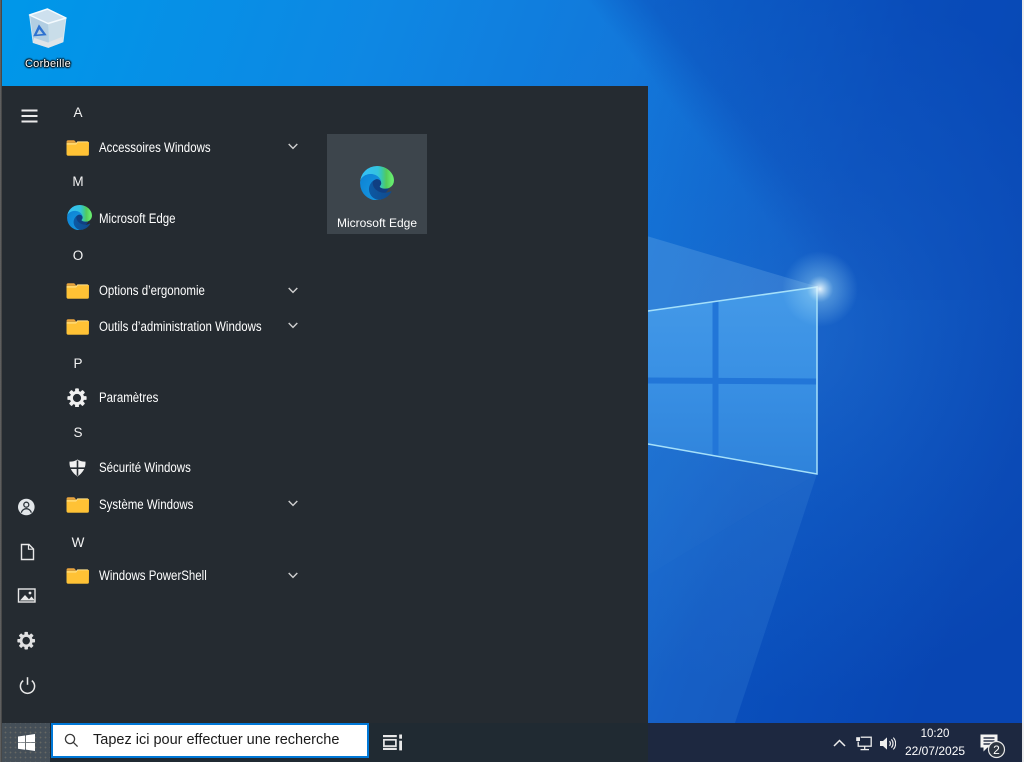 Image resolution: width=1024 pixels, height=762 pixels. I want to click on svg-text: 2, so click(996, 750).